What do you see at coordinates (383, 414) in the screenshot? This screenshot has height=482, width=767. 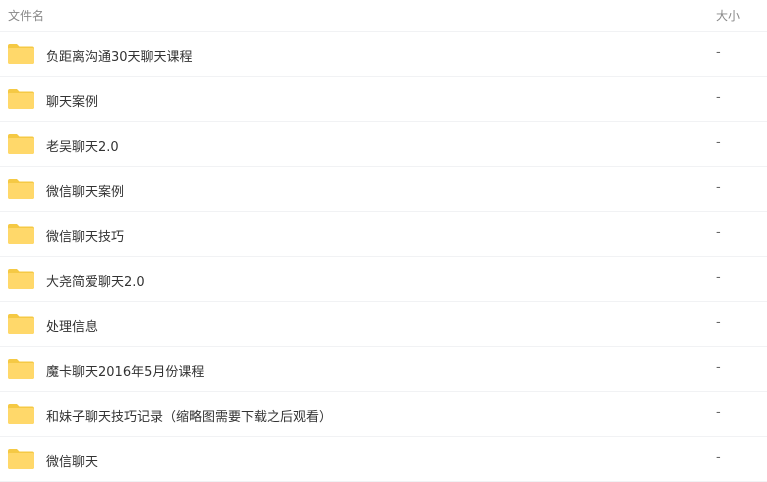 I see `file-row: 和妹子聊天技巧记录（缩略图需要下载之后观看） -` at bounding box center [383, 414].